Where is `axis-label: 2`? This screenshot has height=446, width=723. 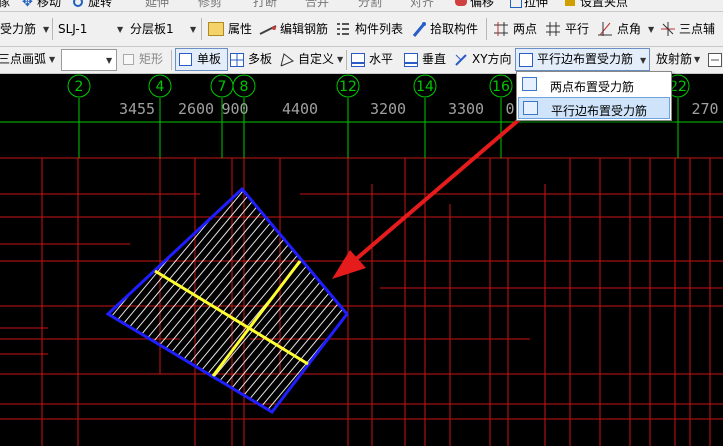
axis-label: 2 is located at coordinates (79, 87).